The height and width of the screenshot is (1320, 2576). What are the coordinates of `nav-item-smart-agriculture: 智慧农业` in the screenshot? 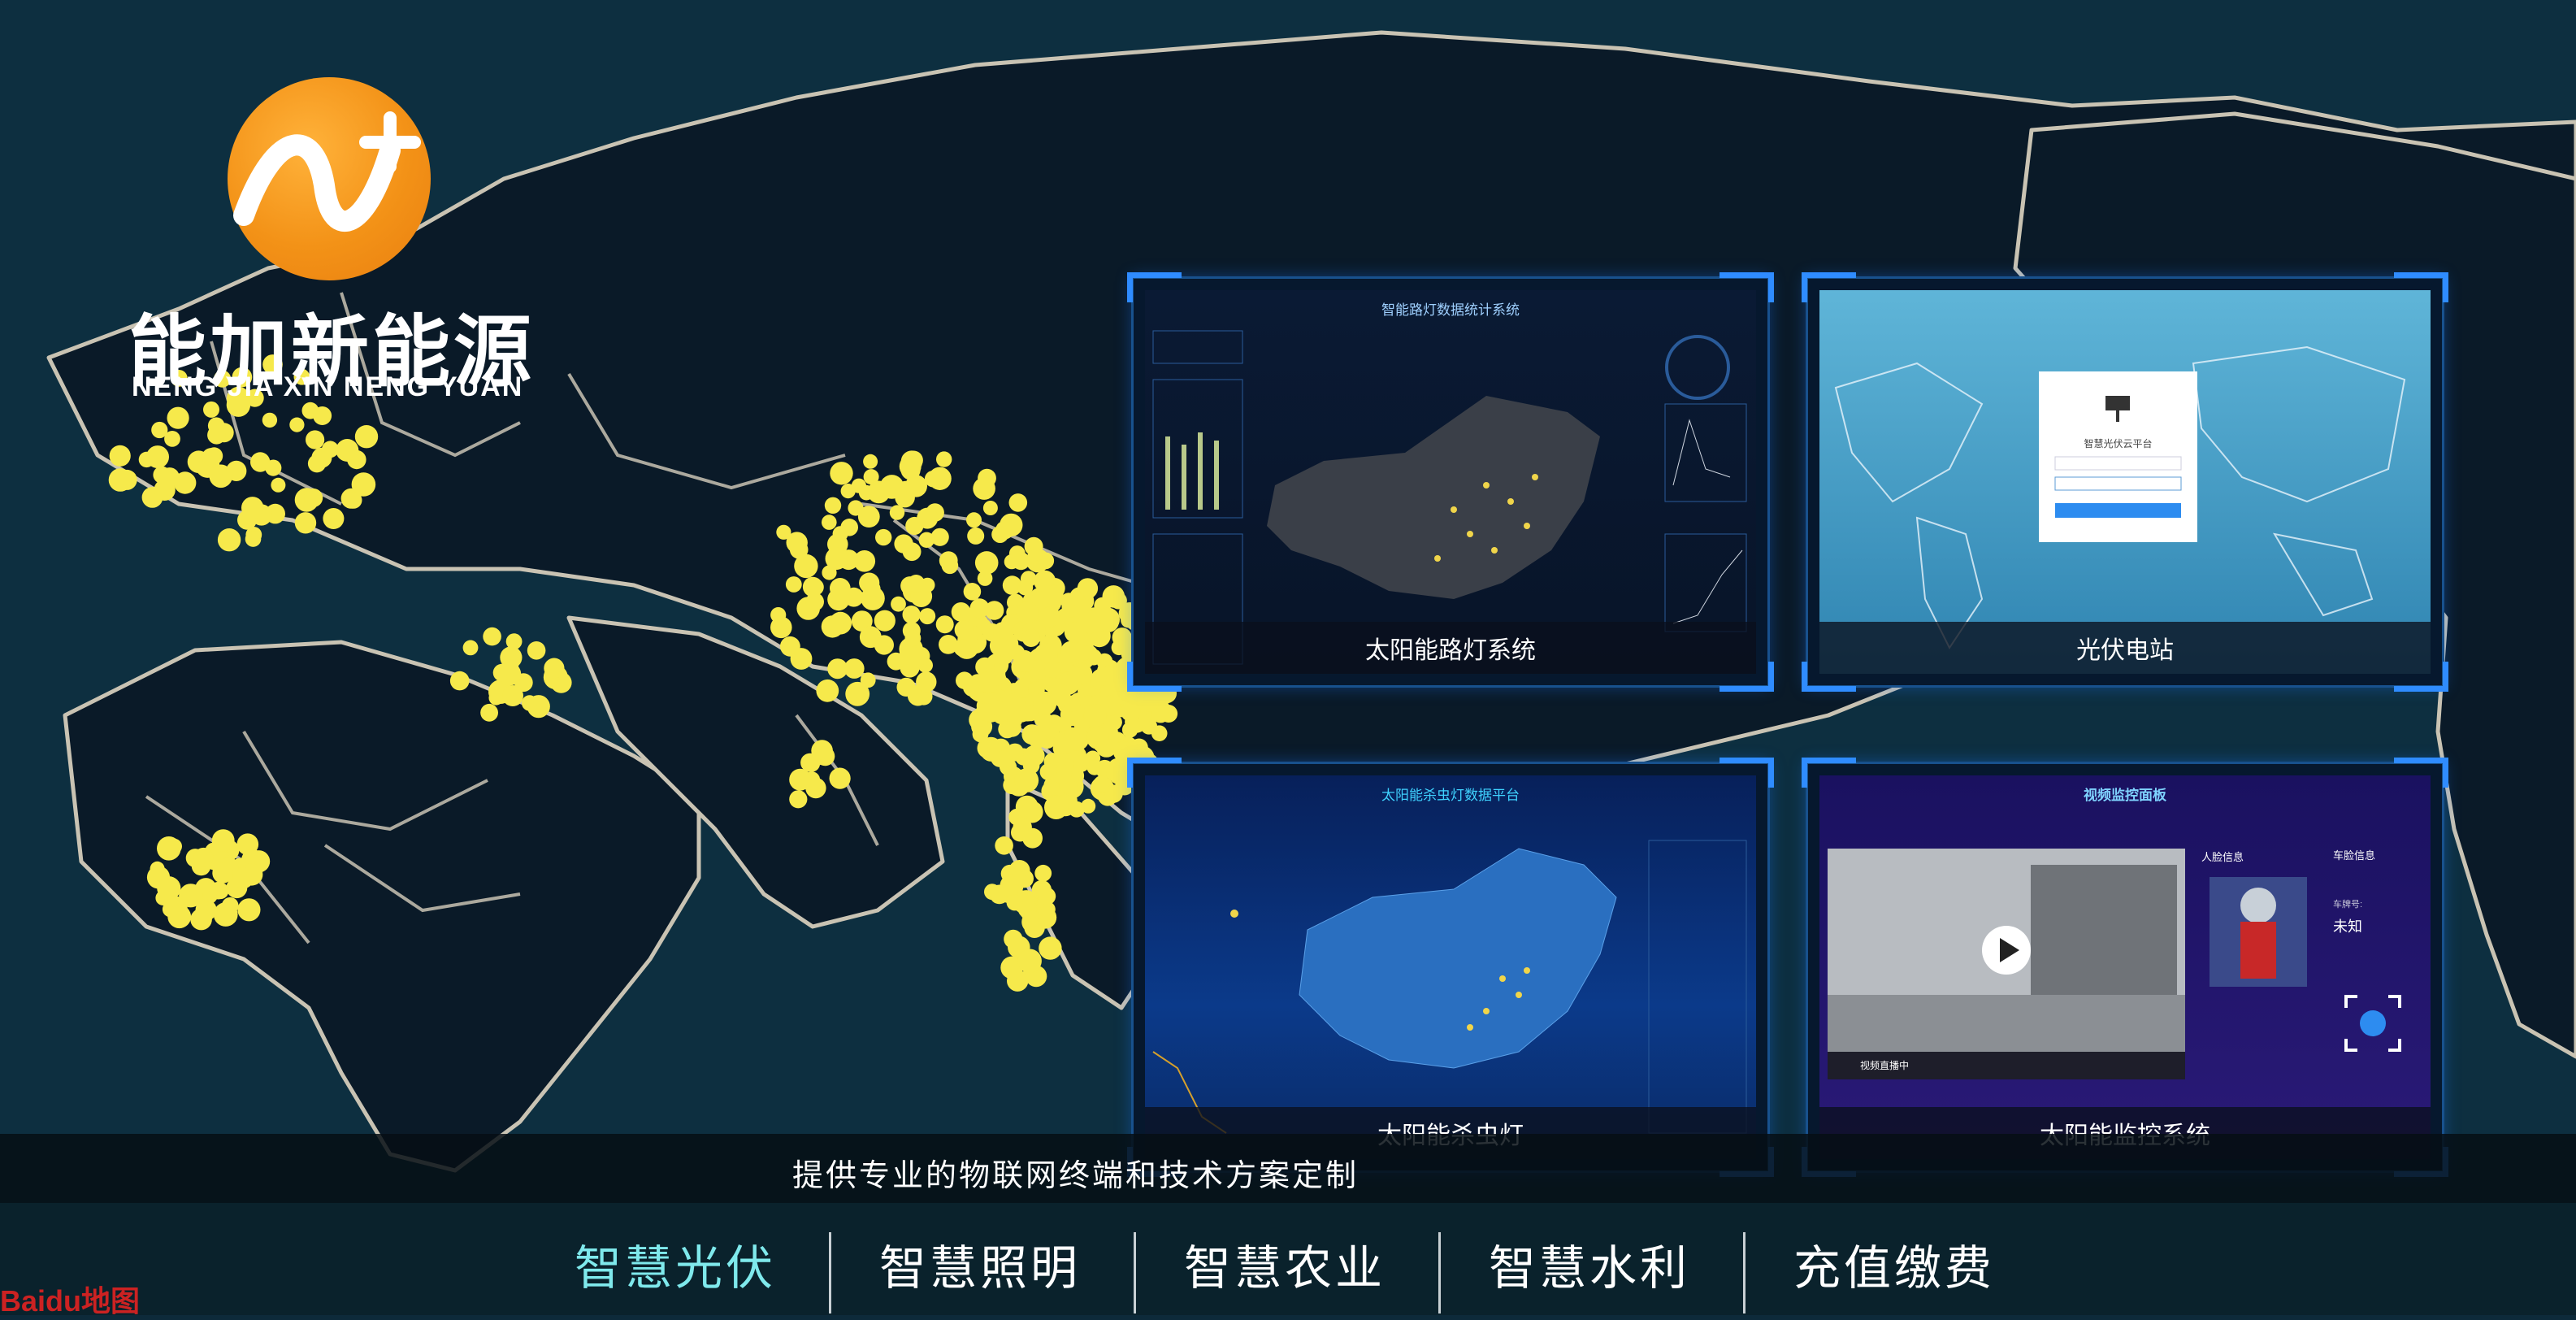 It's located at (1285, 1263).